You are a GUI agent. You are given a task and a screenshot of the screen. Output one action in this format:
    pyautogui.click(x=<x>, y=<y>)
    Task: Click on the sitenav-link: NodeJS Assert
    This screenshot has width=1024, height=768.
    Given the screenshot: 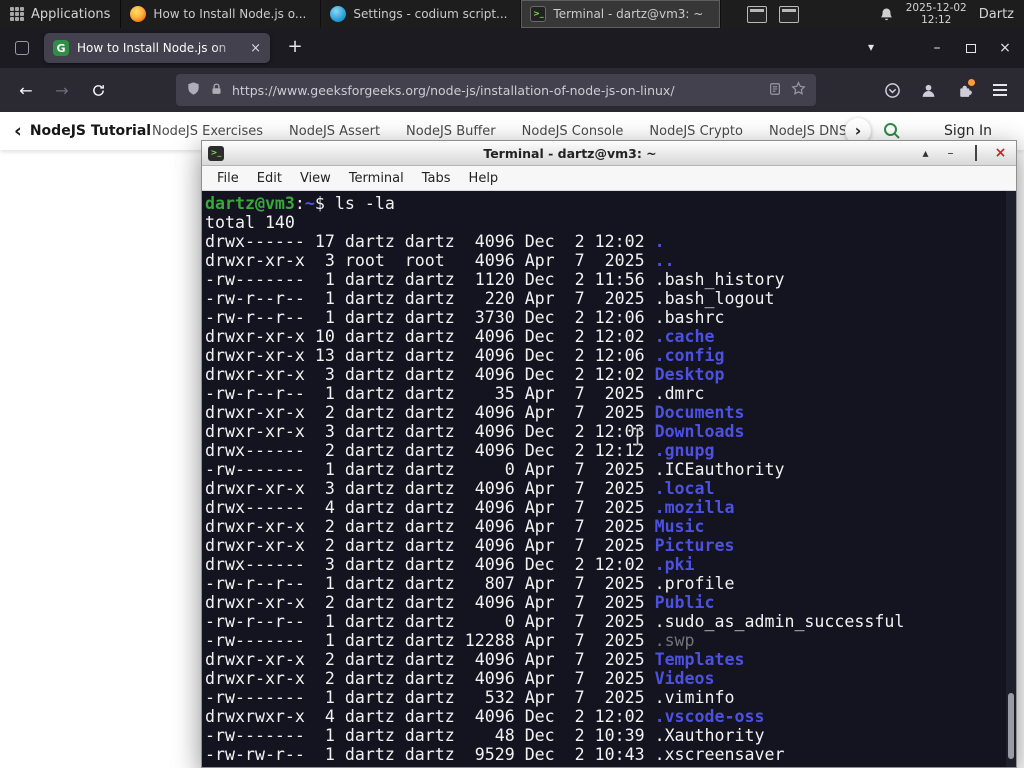 What is the action you would take?
    pyautogui.click(x=334, y=131)
    